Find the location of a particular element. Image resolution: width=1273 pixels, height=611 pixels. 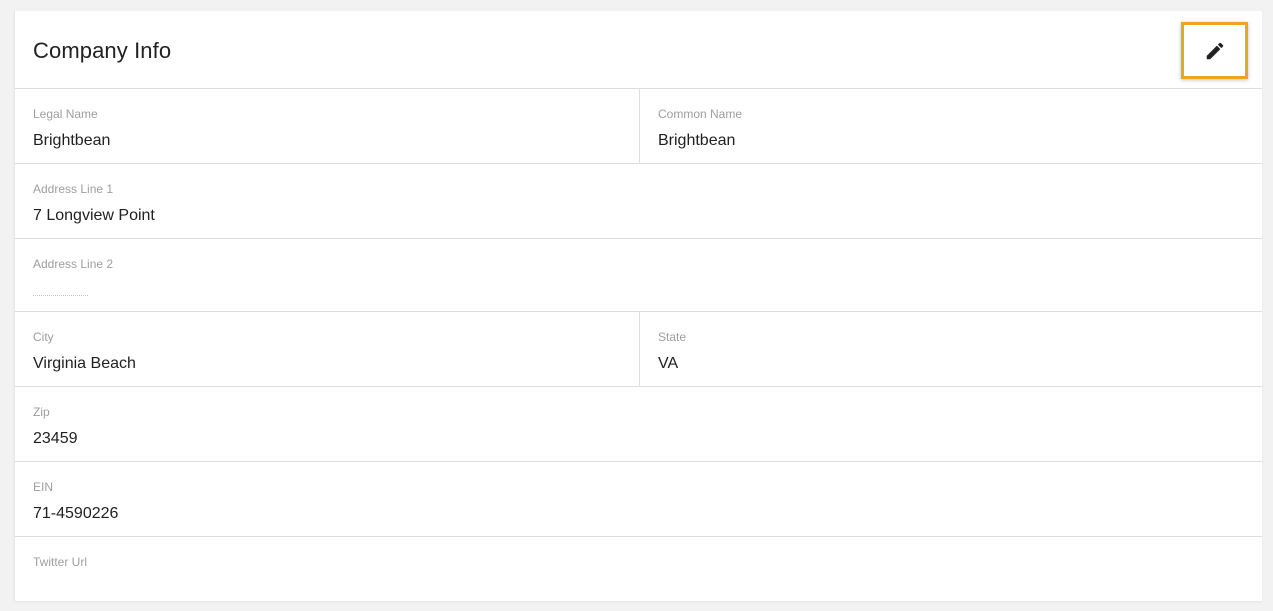

ein-label: EIN is located at coordinates (43, 487).